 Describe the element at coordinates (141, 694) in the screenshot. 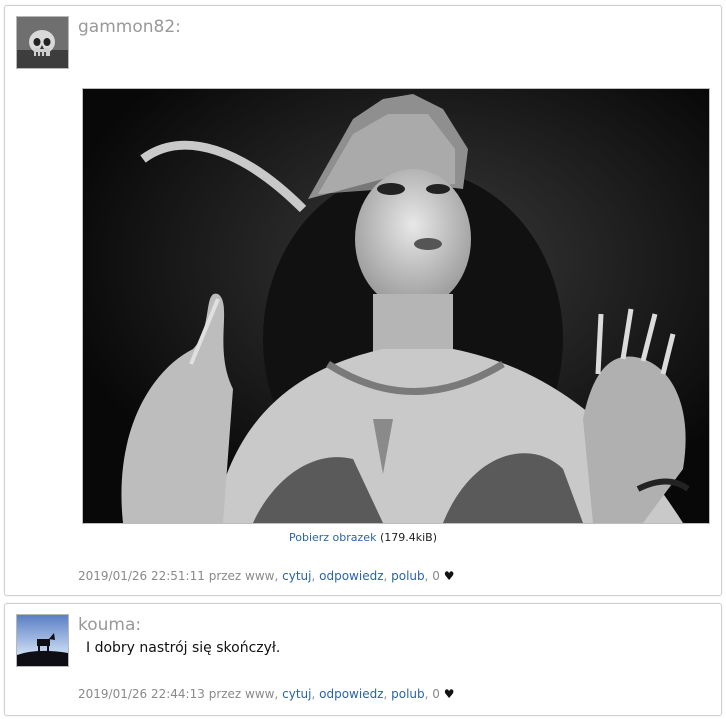

I see `post-timestamp: 2019/01/26 22:44:13` at that location.